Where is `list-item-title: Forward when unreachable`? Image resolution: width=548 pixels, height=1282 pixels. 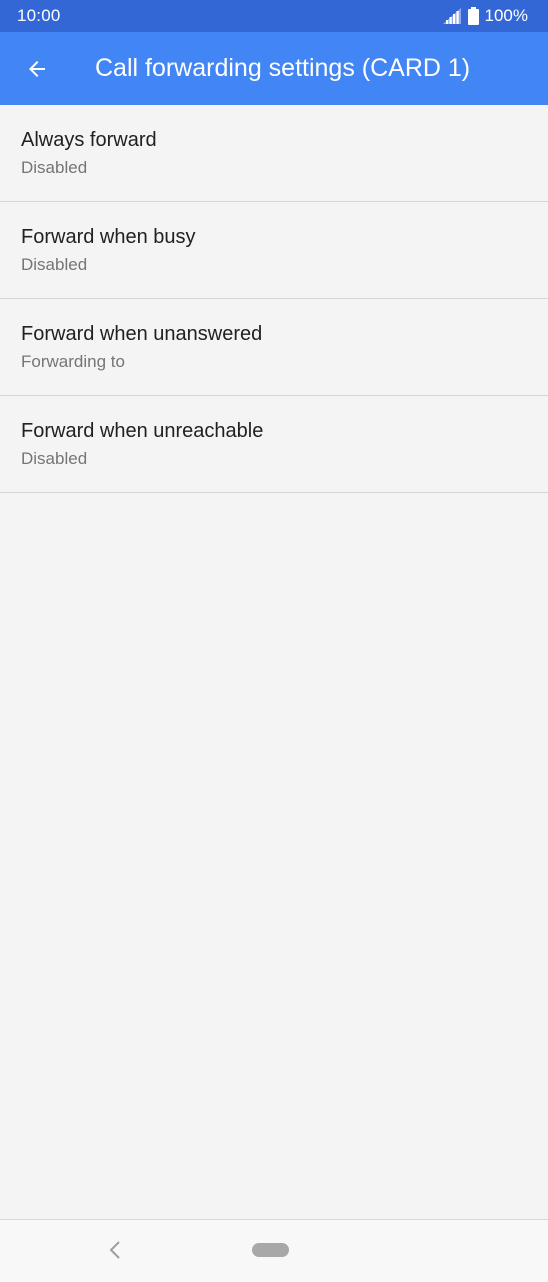
list-item-title: Forward when unreachable is located at coordinates (142, 431).